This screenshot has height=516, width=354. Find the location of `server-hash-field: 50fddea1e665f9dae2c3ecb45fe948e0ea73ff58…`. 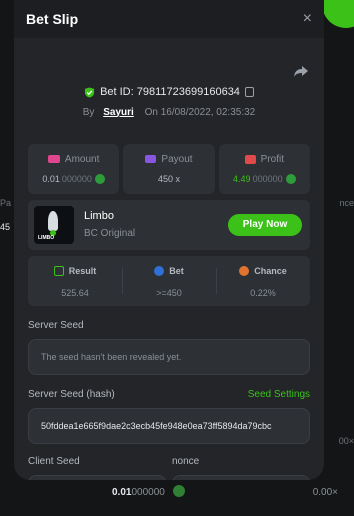

server-hash-field: 50fddea1e665f9dae2c3ecb45fe948e0ea73ff58… is located at coordinates (169, 425).